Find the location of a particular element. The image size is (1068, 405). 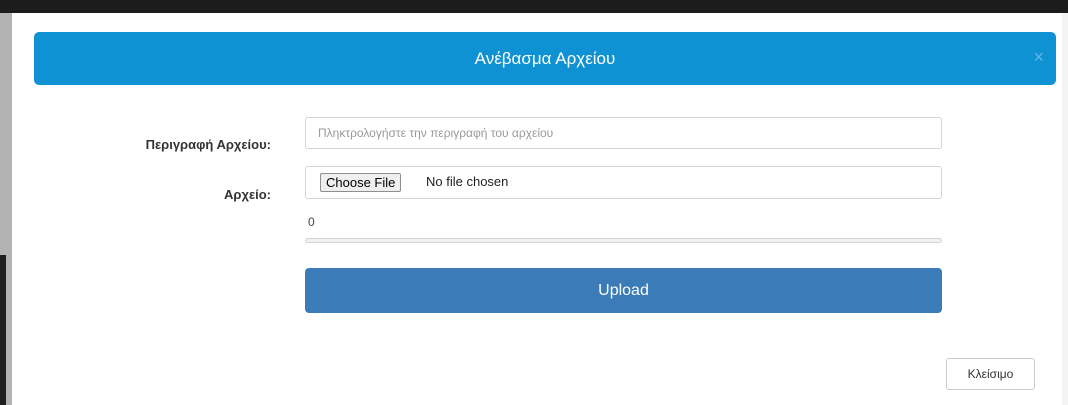

modal-header: Ανέβασμα Αρχείου × is located at coordinates (545, 58).